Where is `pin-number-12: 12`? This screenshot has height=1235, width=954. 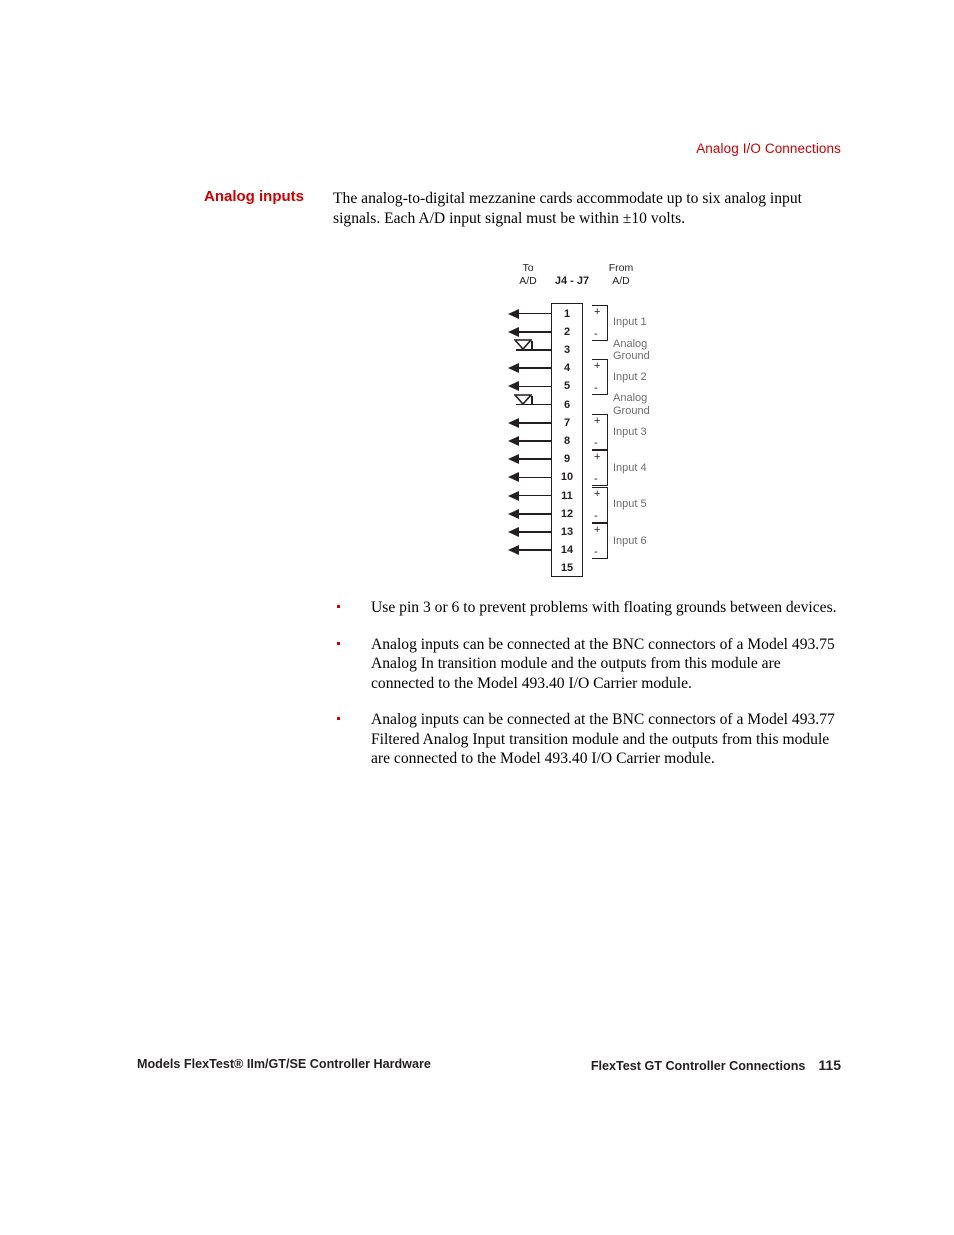 pin-number-12: 12 is located at coordinates (567, 513).